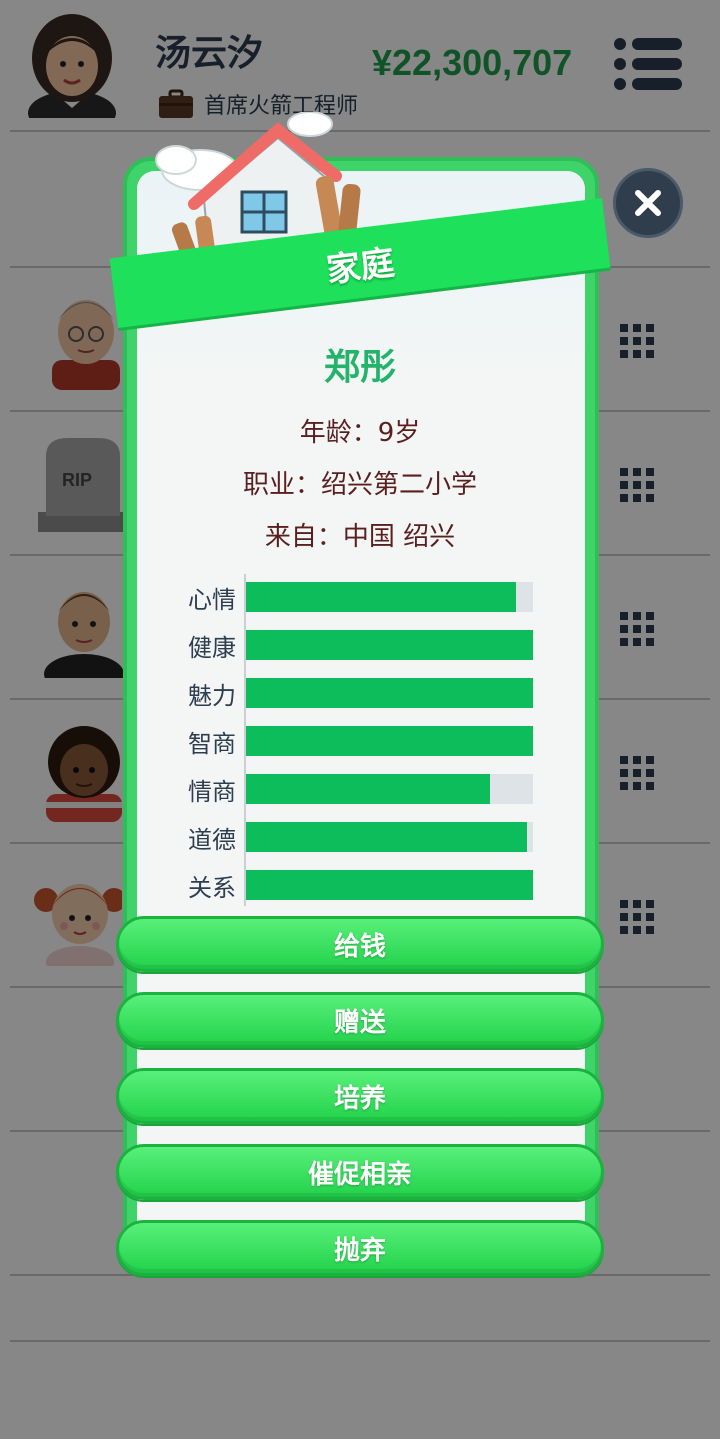  Describe the element at coordinates (212, 888) in the screenshot. I see `stat-label: 关系` at that location.